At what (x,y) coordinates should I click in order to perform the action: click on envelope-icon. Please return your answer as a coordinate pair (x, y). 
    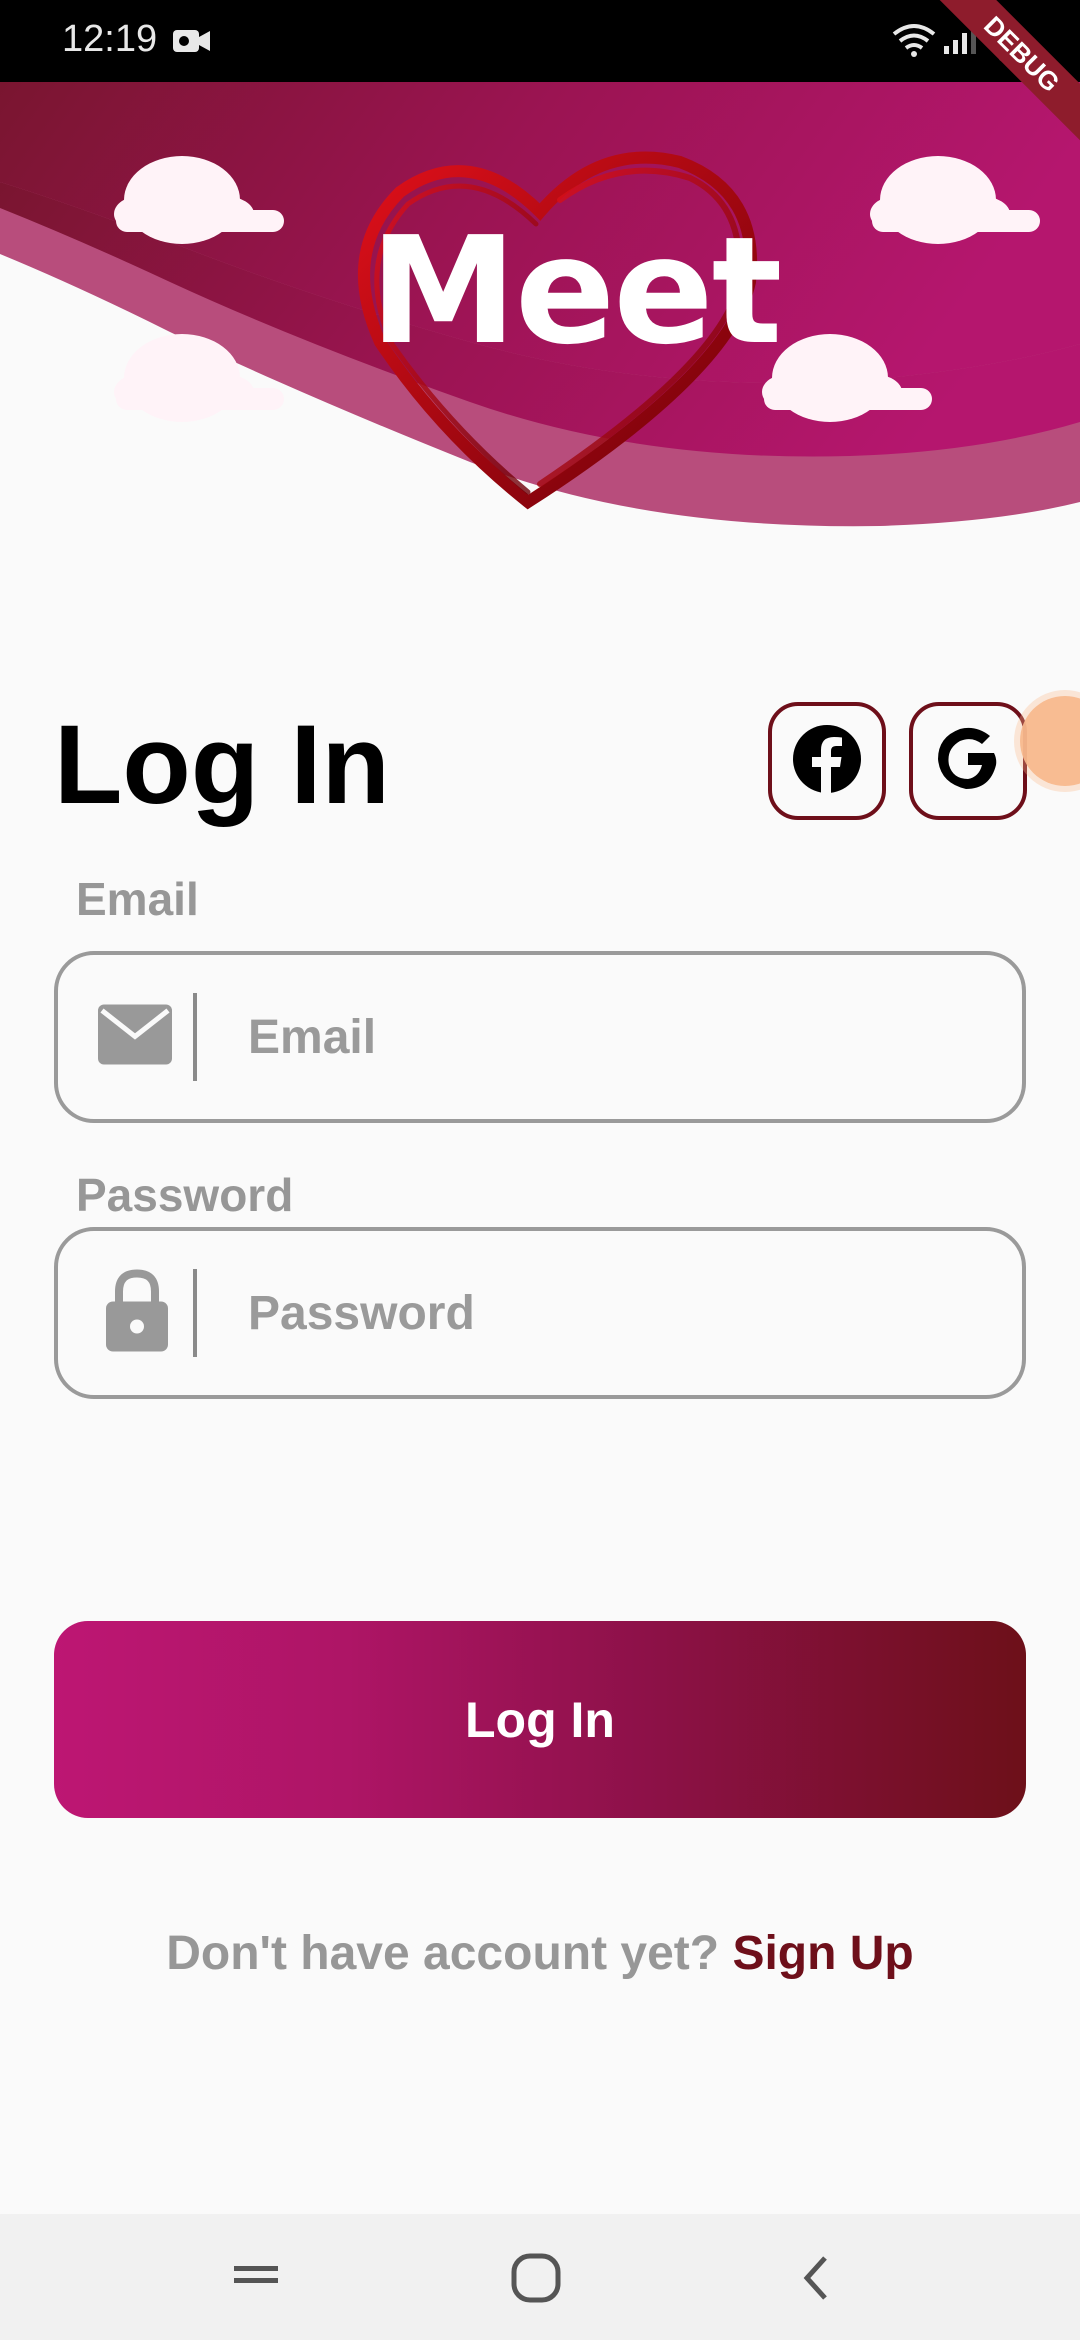
    Looking at the image, I should click on (135, 1037).